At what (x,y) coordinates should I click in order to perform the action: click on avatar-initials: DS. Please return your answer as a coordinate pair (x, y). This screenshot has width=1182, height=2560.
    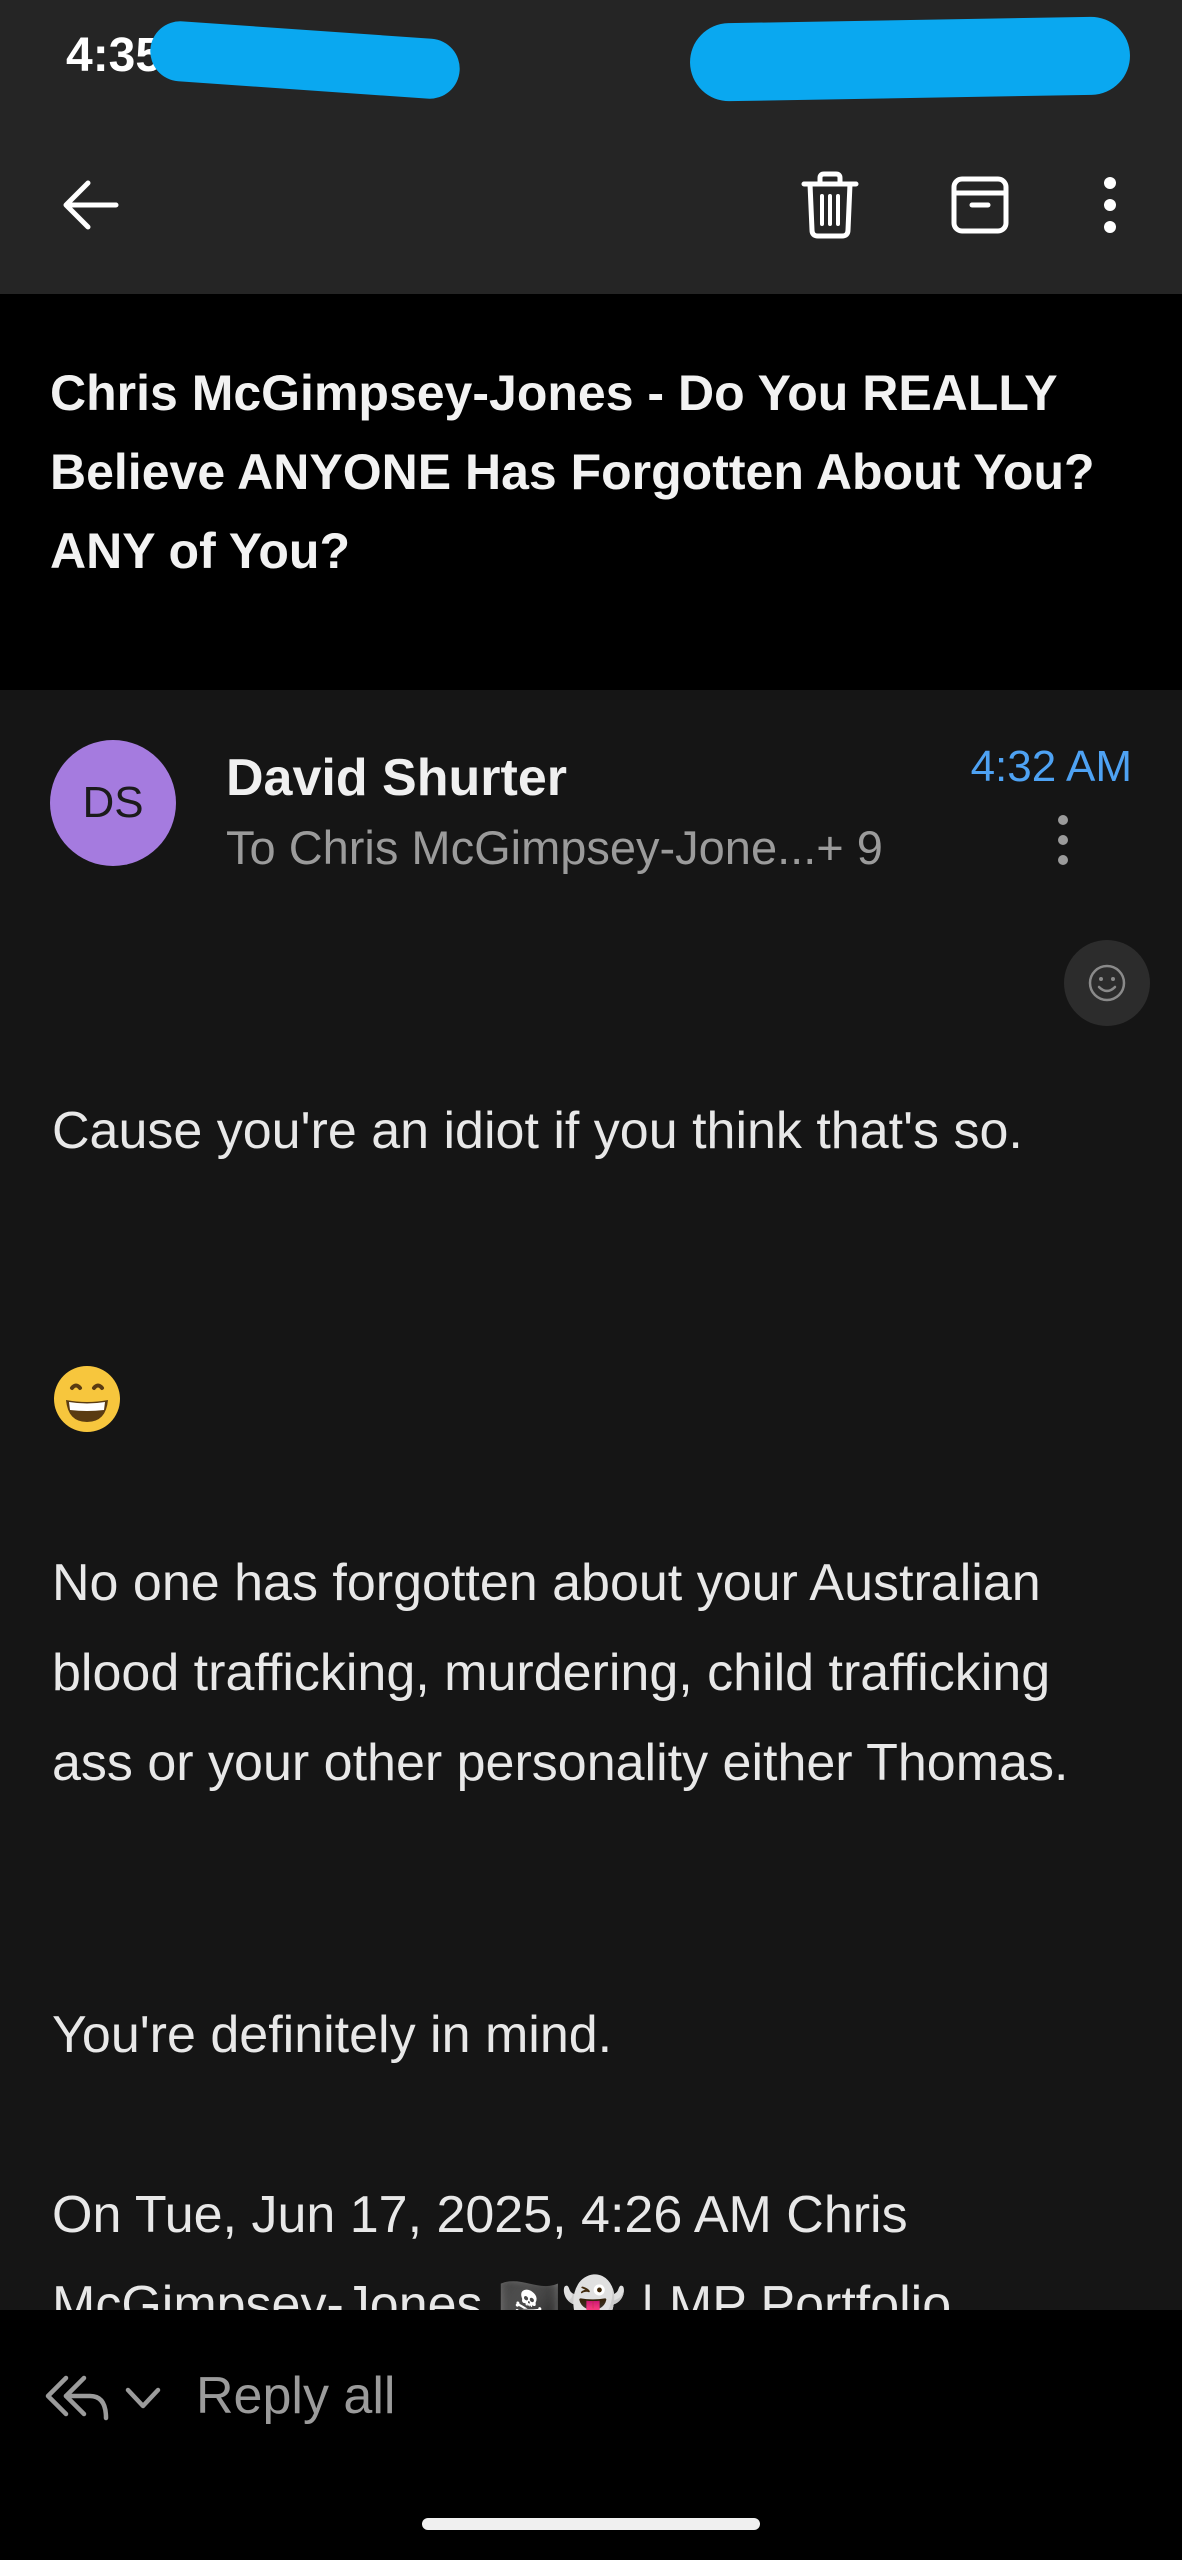
    Looking at the image, I should click on (113, 802).